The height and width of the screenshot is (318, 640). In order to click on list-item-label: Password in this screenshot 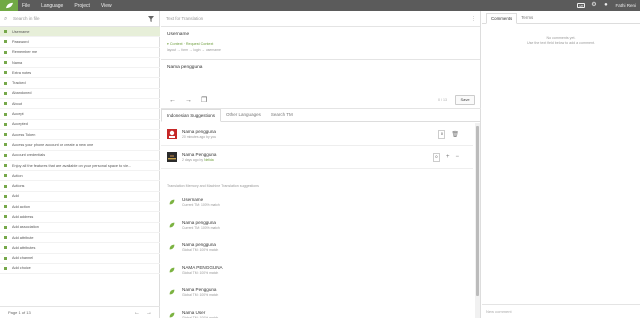, I will do `click(20, 41)`.